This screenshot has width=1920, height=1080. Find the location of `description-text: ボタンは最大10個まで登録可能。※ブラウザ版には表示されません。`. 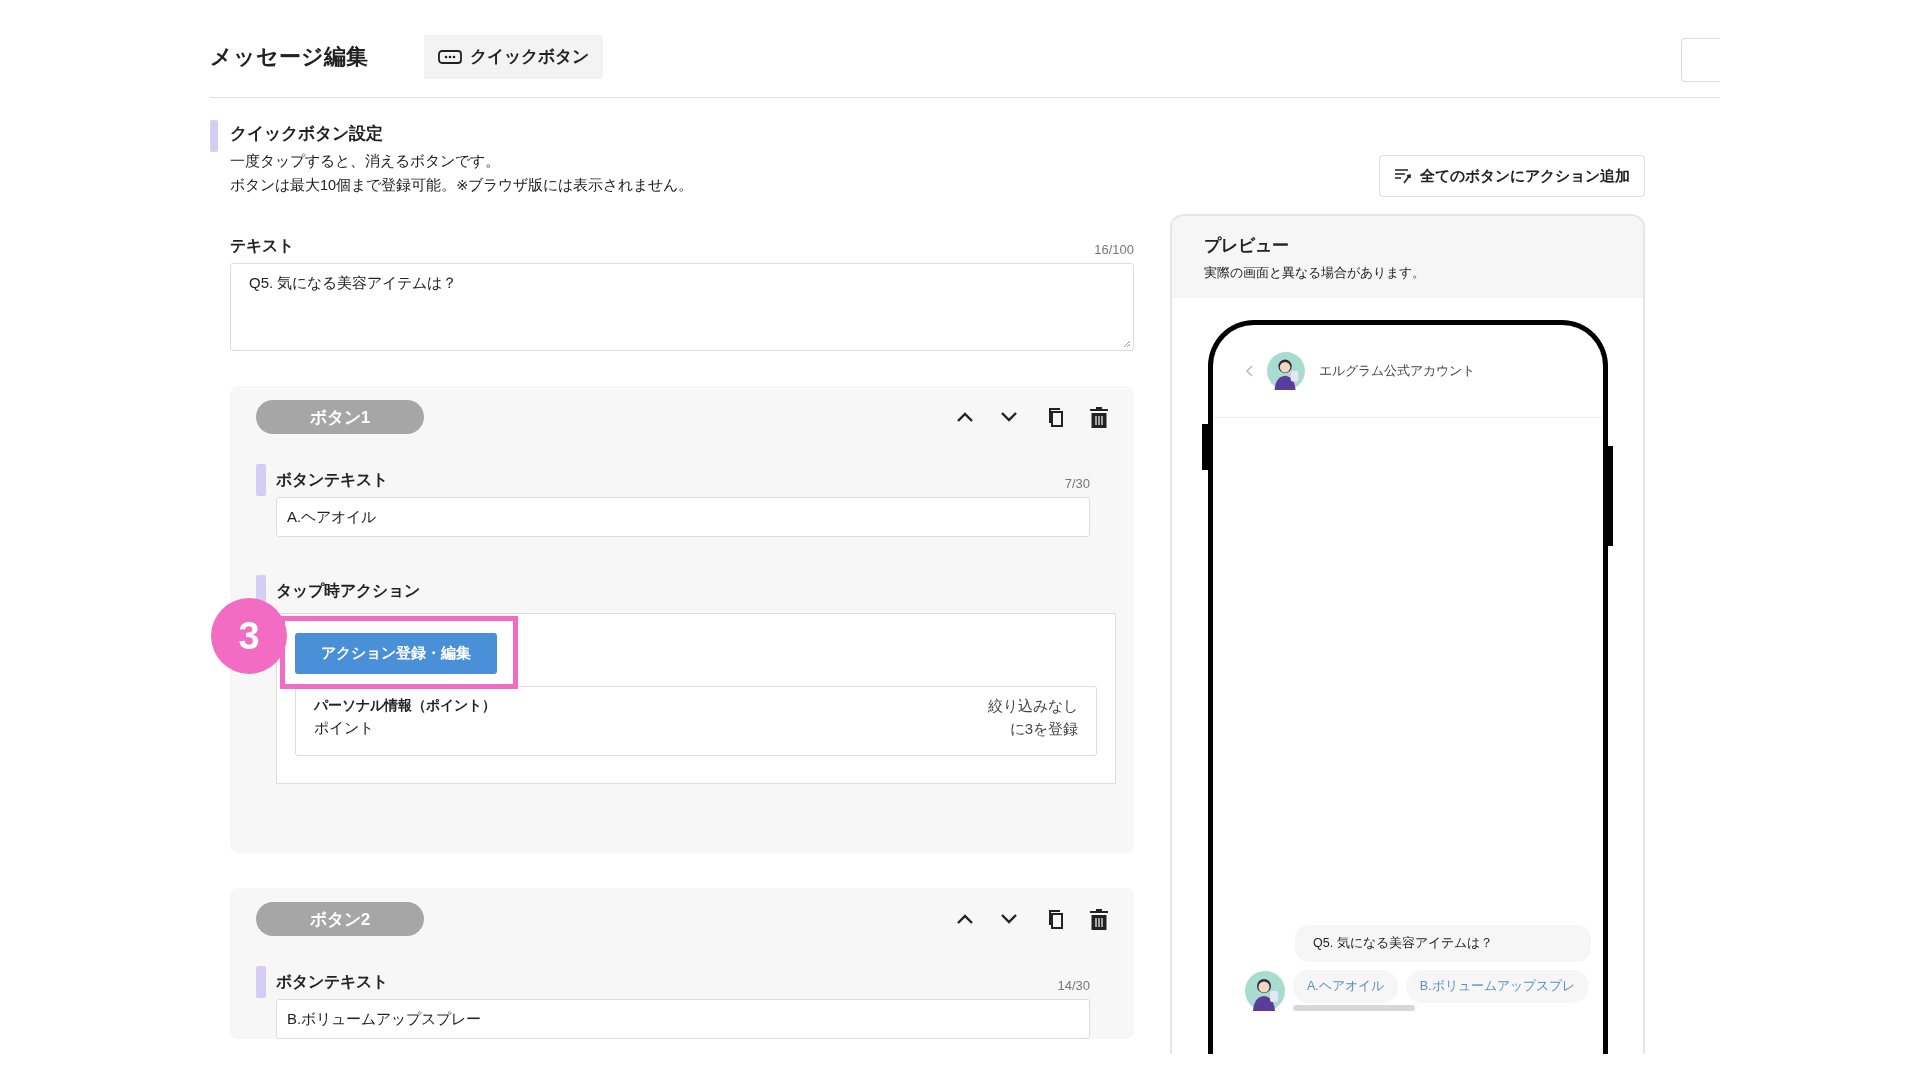

description-text: ボタンは最大10個まで登録可能。※ブラウザ版には表示されません。 is located at coordinates (462, 185).